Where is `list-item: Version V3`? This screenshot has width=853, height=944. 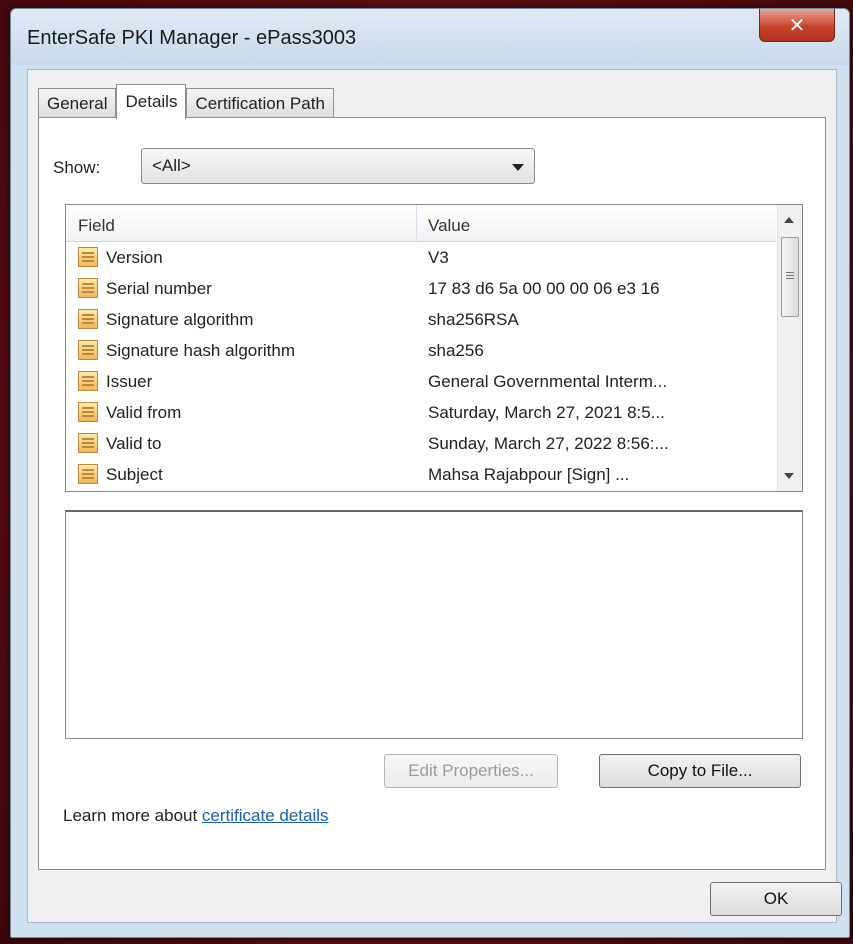 list-item: Version V3 is located at coordinates (421, 258).